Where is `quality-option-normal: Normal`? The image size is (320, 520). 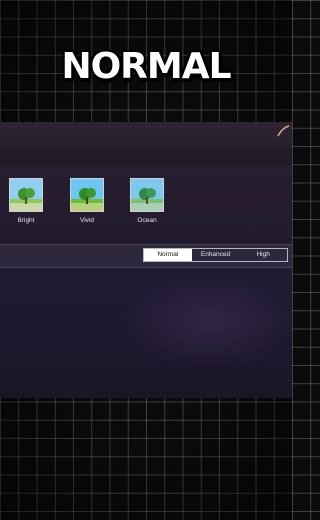
quality-option-normal: Normal is located at coordinates (168, 255).